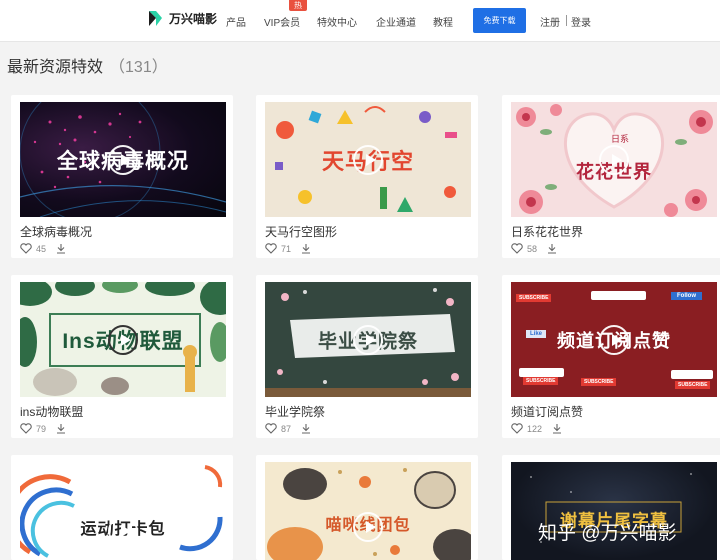  Describe the element at coordinates (550, 21) in the screenshot. I see `register-link: 注册` at that location.